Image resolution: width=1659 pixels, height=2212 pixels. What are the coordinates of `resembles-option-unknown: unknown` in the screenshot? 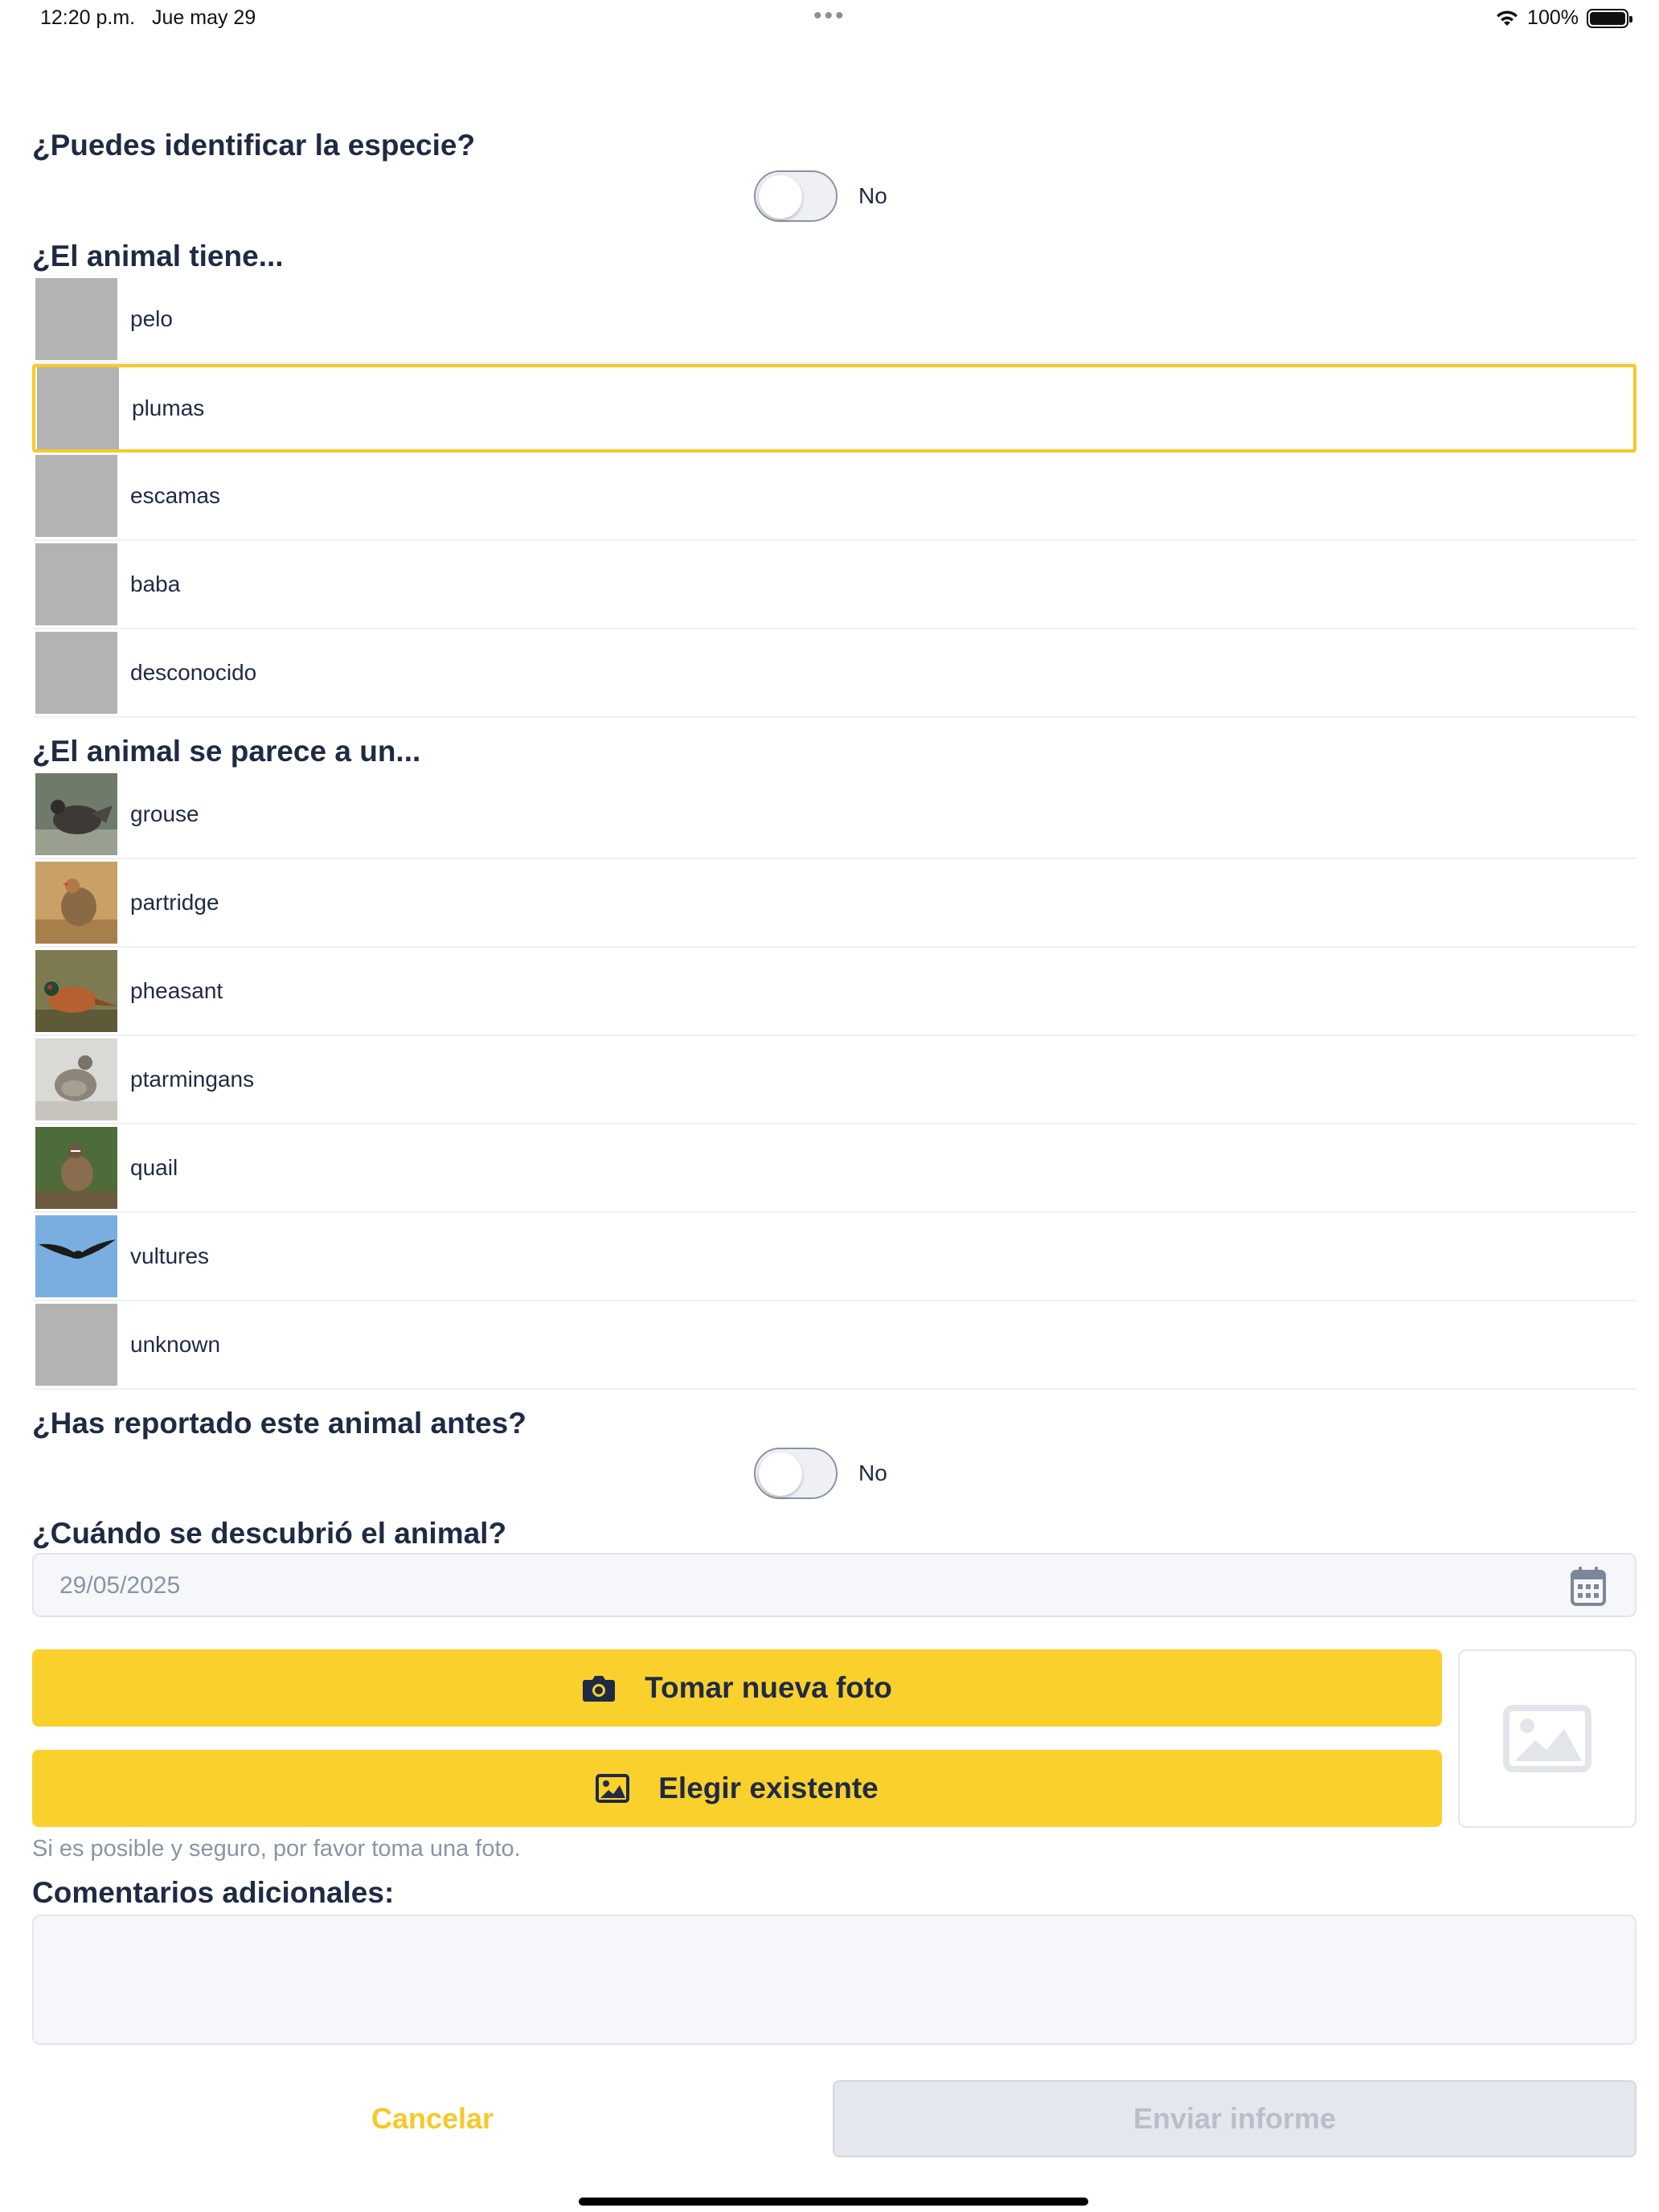 It's located at (835, 1345).